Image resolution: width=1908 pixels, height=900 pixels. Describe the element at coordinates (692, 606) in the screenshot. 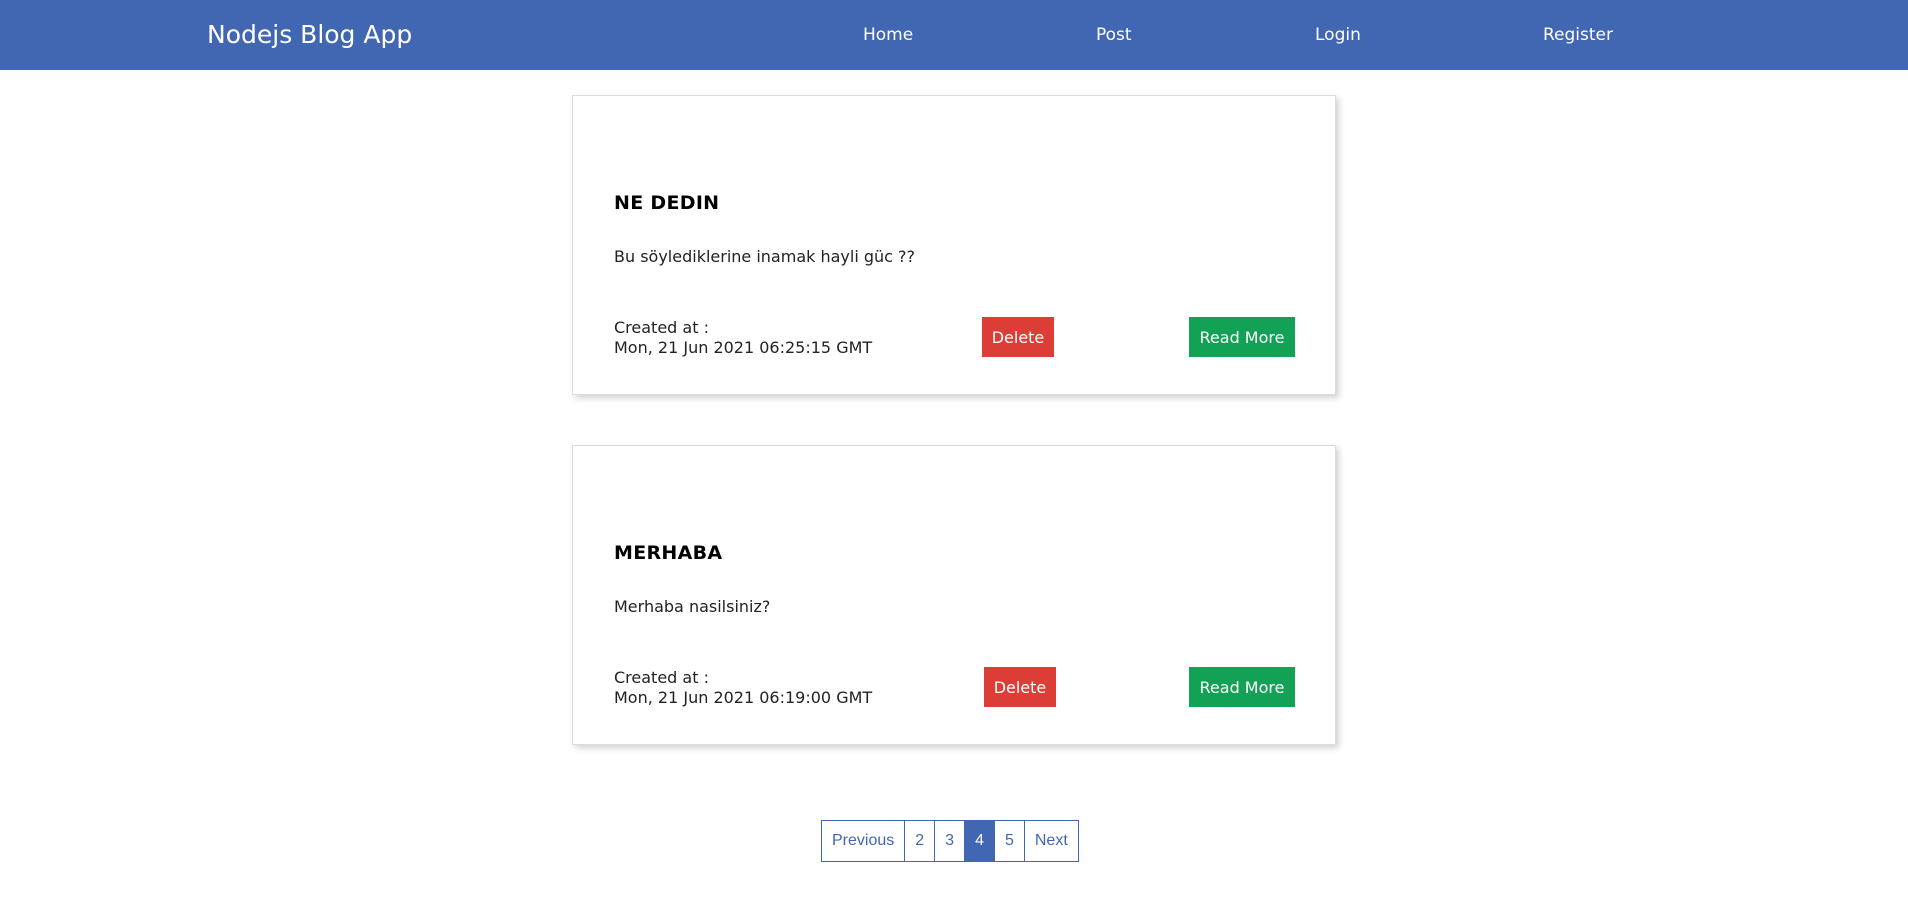

I see `post-body: Merhaba nasilsiniz?` at that location.